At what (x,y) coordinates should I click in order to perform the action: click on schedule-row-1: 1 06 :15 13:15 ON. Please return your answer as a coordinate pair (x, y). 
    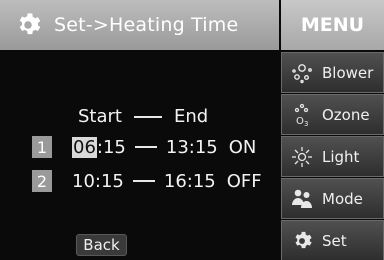
    Looking at the image, I should click on (144, 147).